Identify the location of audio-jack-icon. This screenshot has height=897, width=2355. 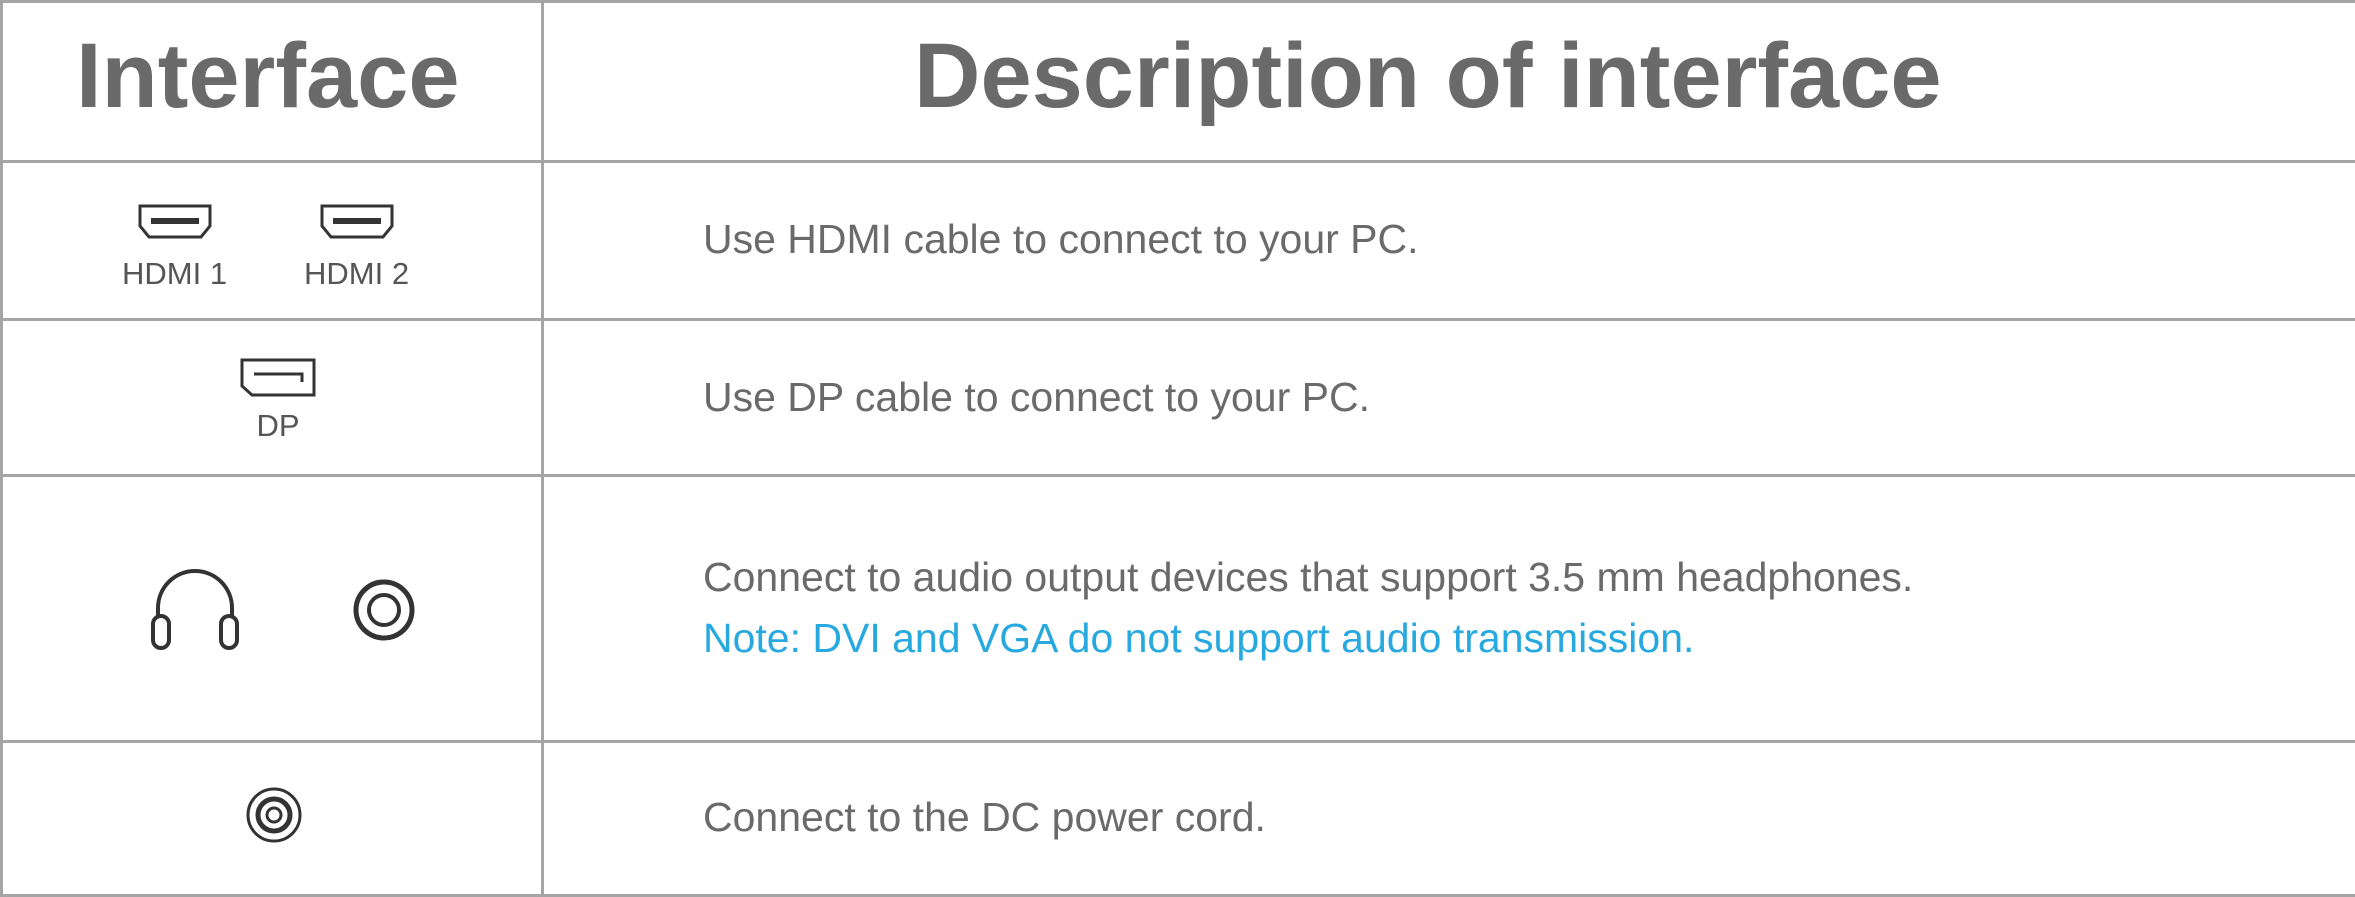
(384, 610).